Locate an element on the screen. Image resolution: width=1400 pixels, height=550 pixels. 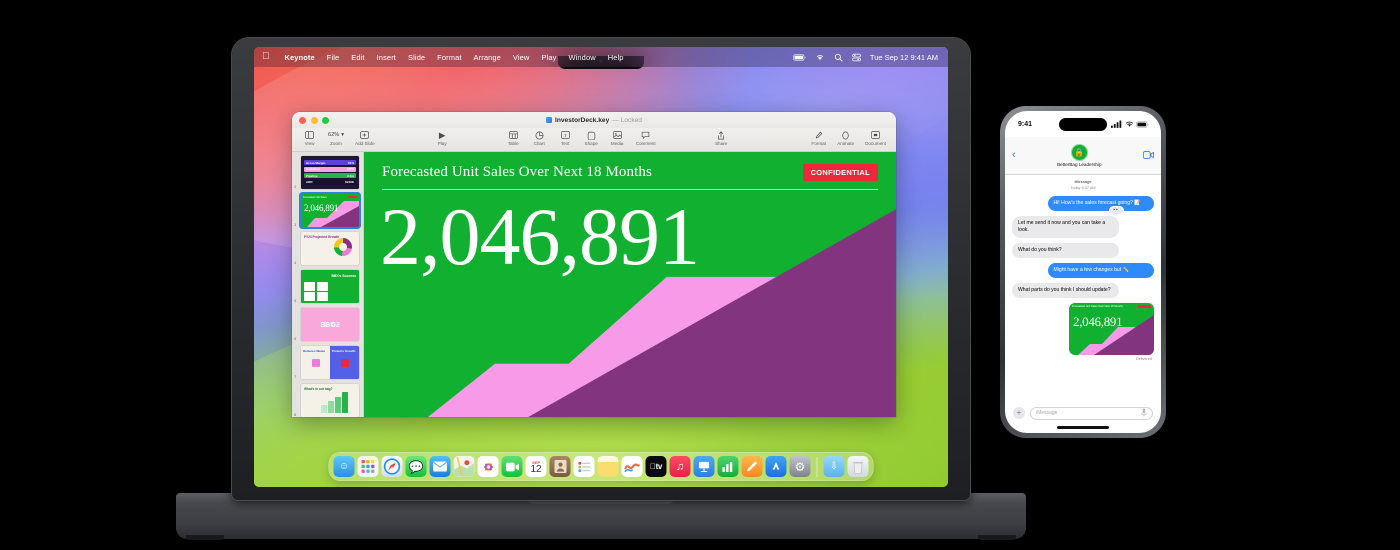
keynote-icon is located at coordinates (704, 466).